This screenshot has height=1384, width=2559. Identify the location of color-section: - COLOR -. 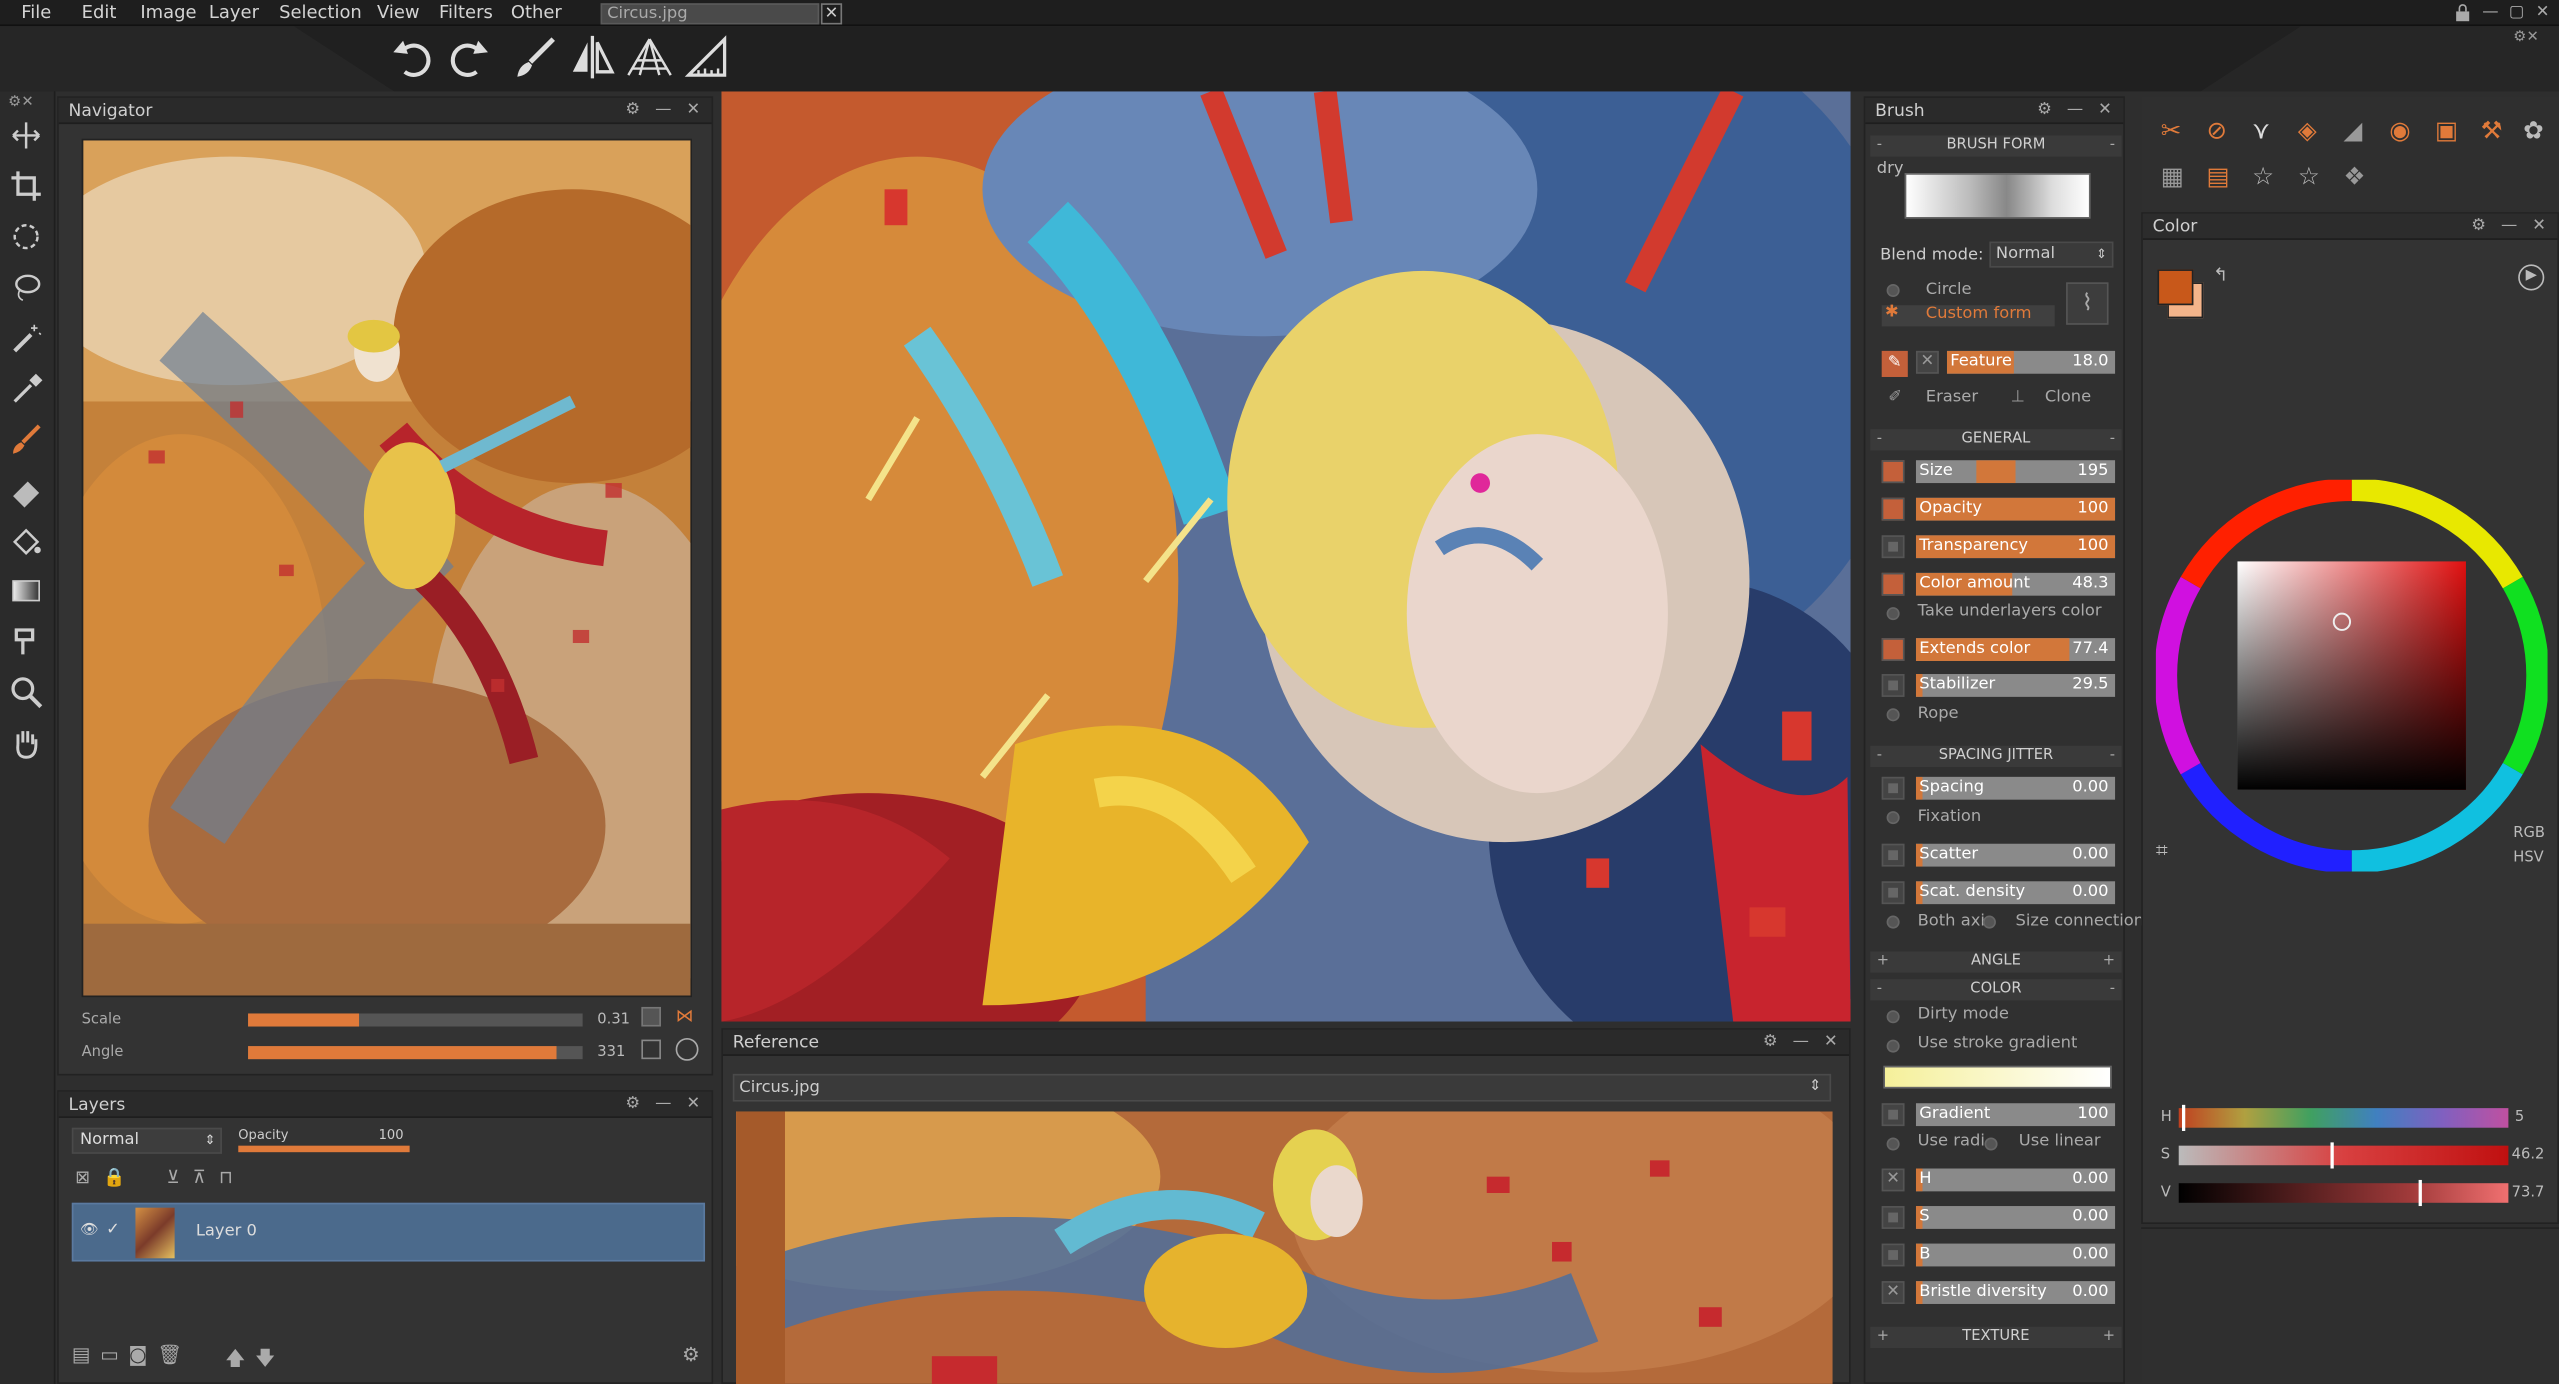
(1996, 990).